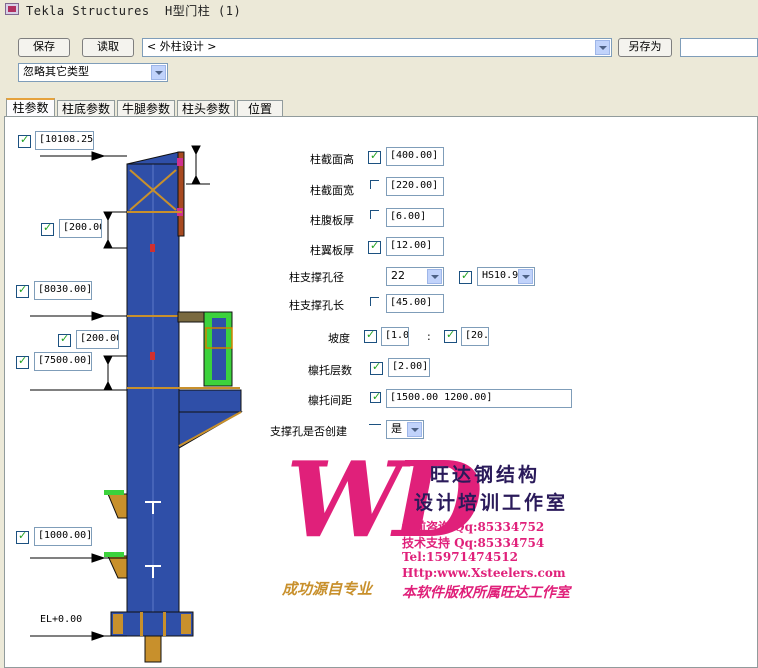  Describe the element at coordinates (486, 593) in the screenshot. I see `watermark-copyright: 本软件版权所属旺达工作室` at that location.